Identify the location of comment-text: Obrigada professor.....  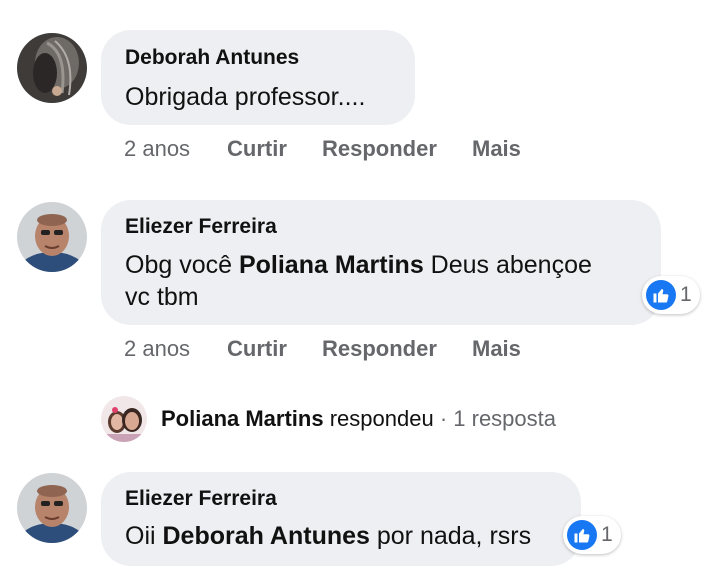
(245, 97).